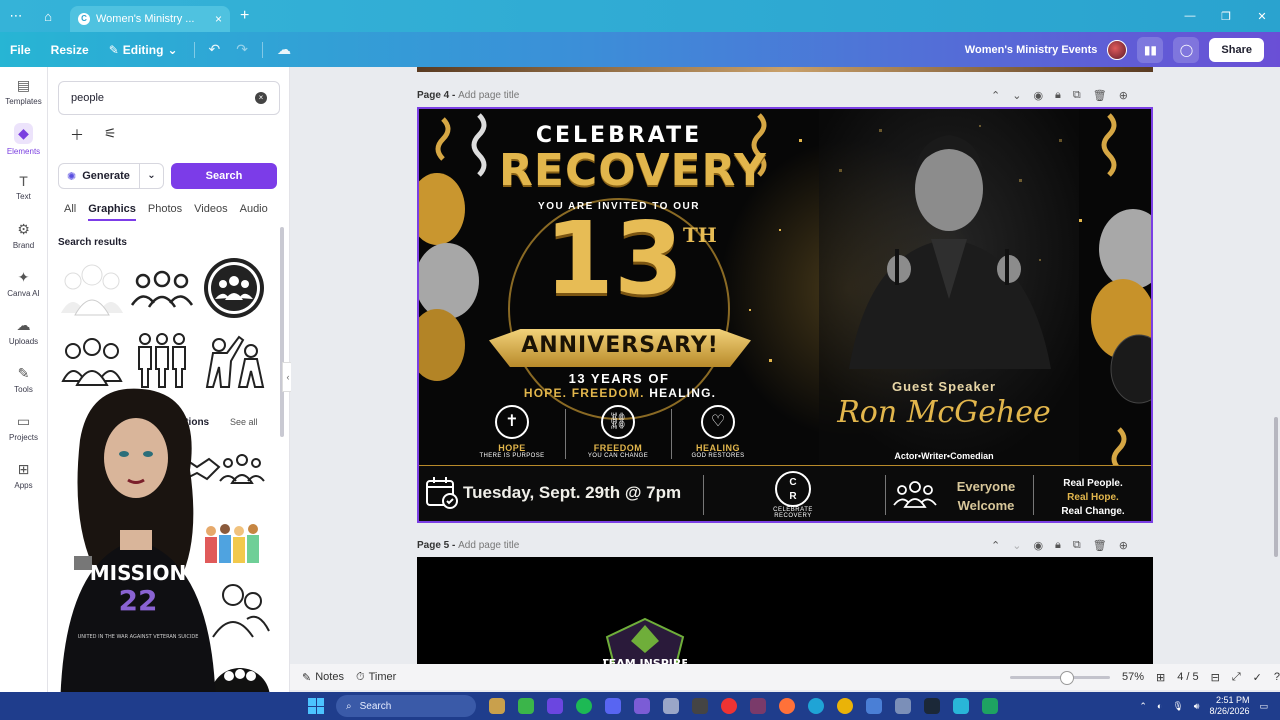  Describe the element at coordinates (614, 259) in the screenshot. I see `anniversary-number: 13` at that location.